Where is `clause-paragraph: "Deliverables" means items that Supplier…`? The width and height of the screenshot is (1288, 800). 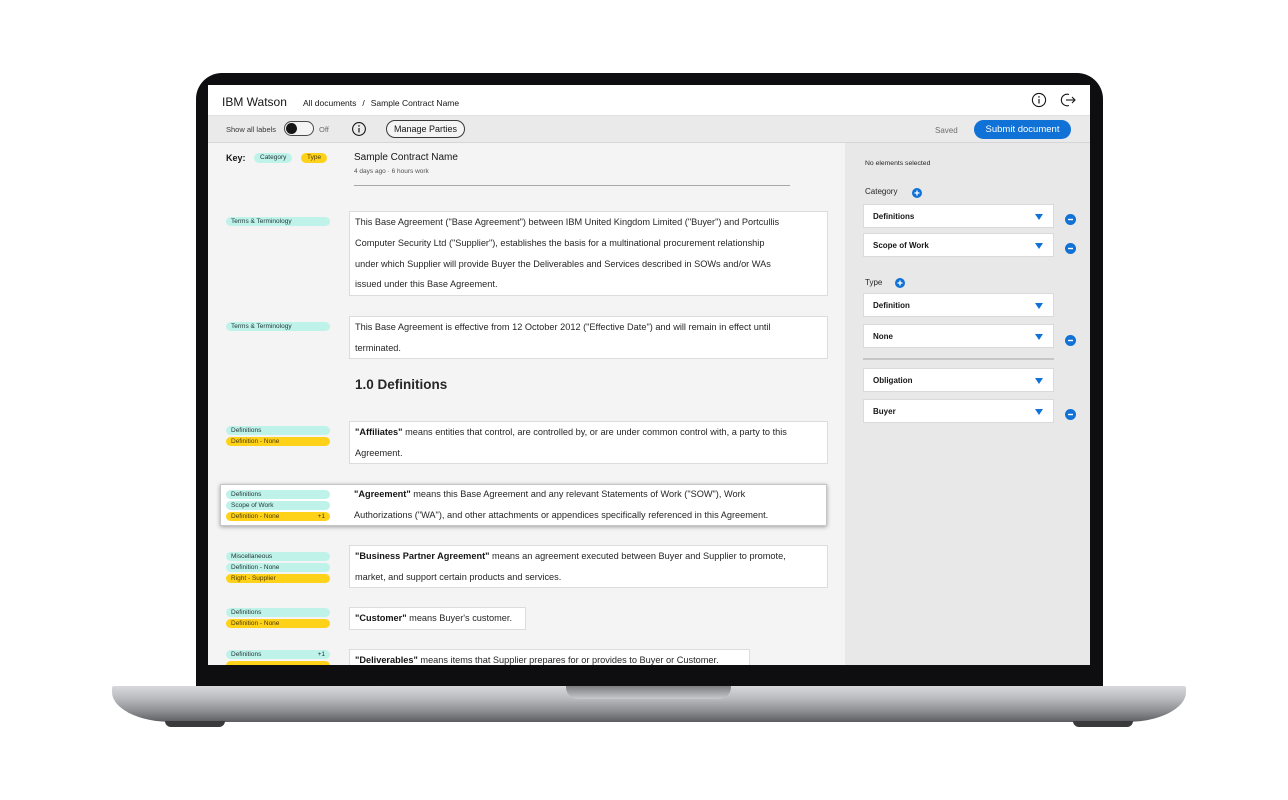
clause-paragraph: "Deliverables" means items that Supplier… is located at coordinates (549, 657).